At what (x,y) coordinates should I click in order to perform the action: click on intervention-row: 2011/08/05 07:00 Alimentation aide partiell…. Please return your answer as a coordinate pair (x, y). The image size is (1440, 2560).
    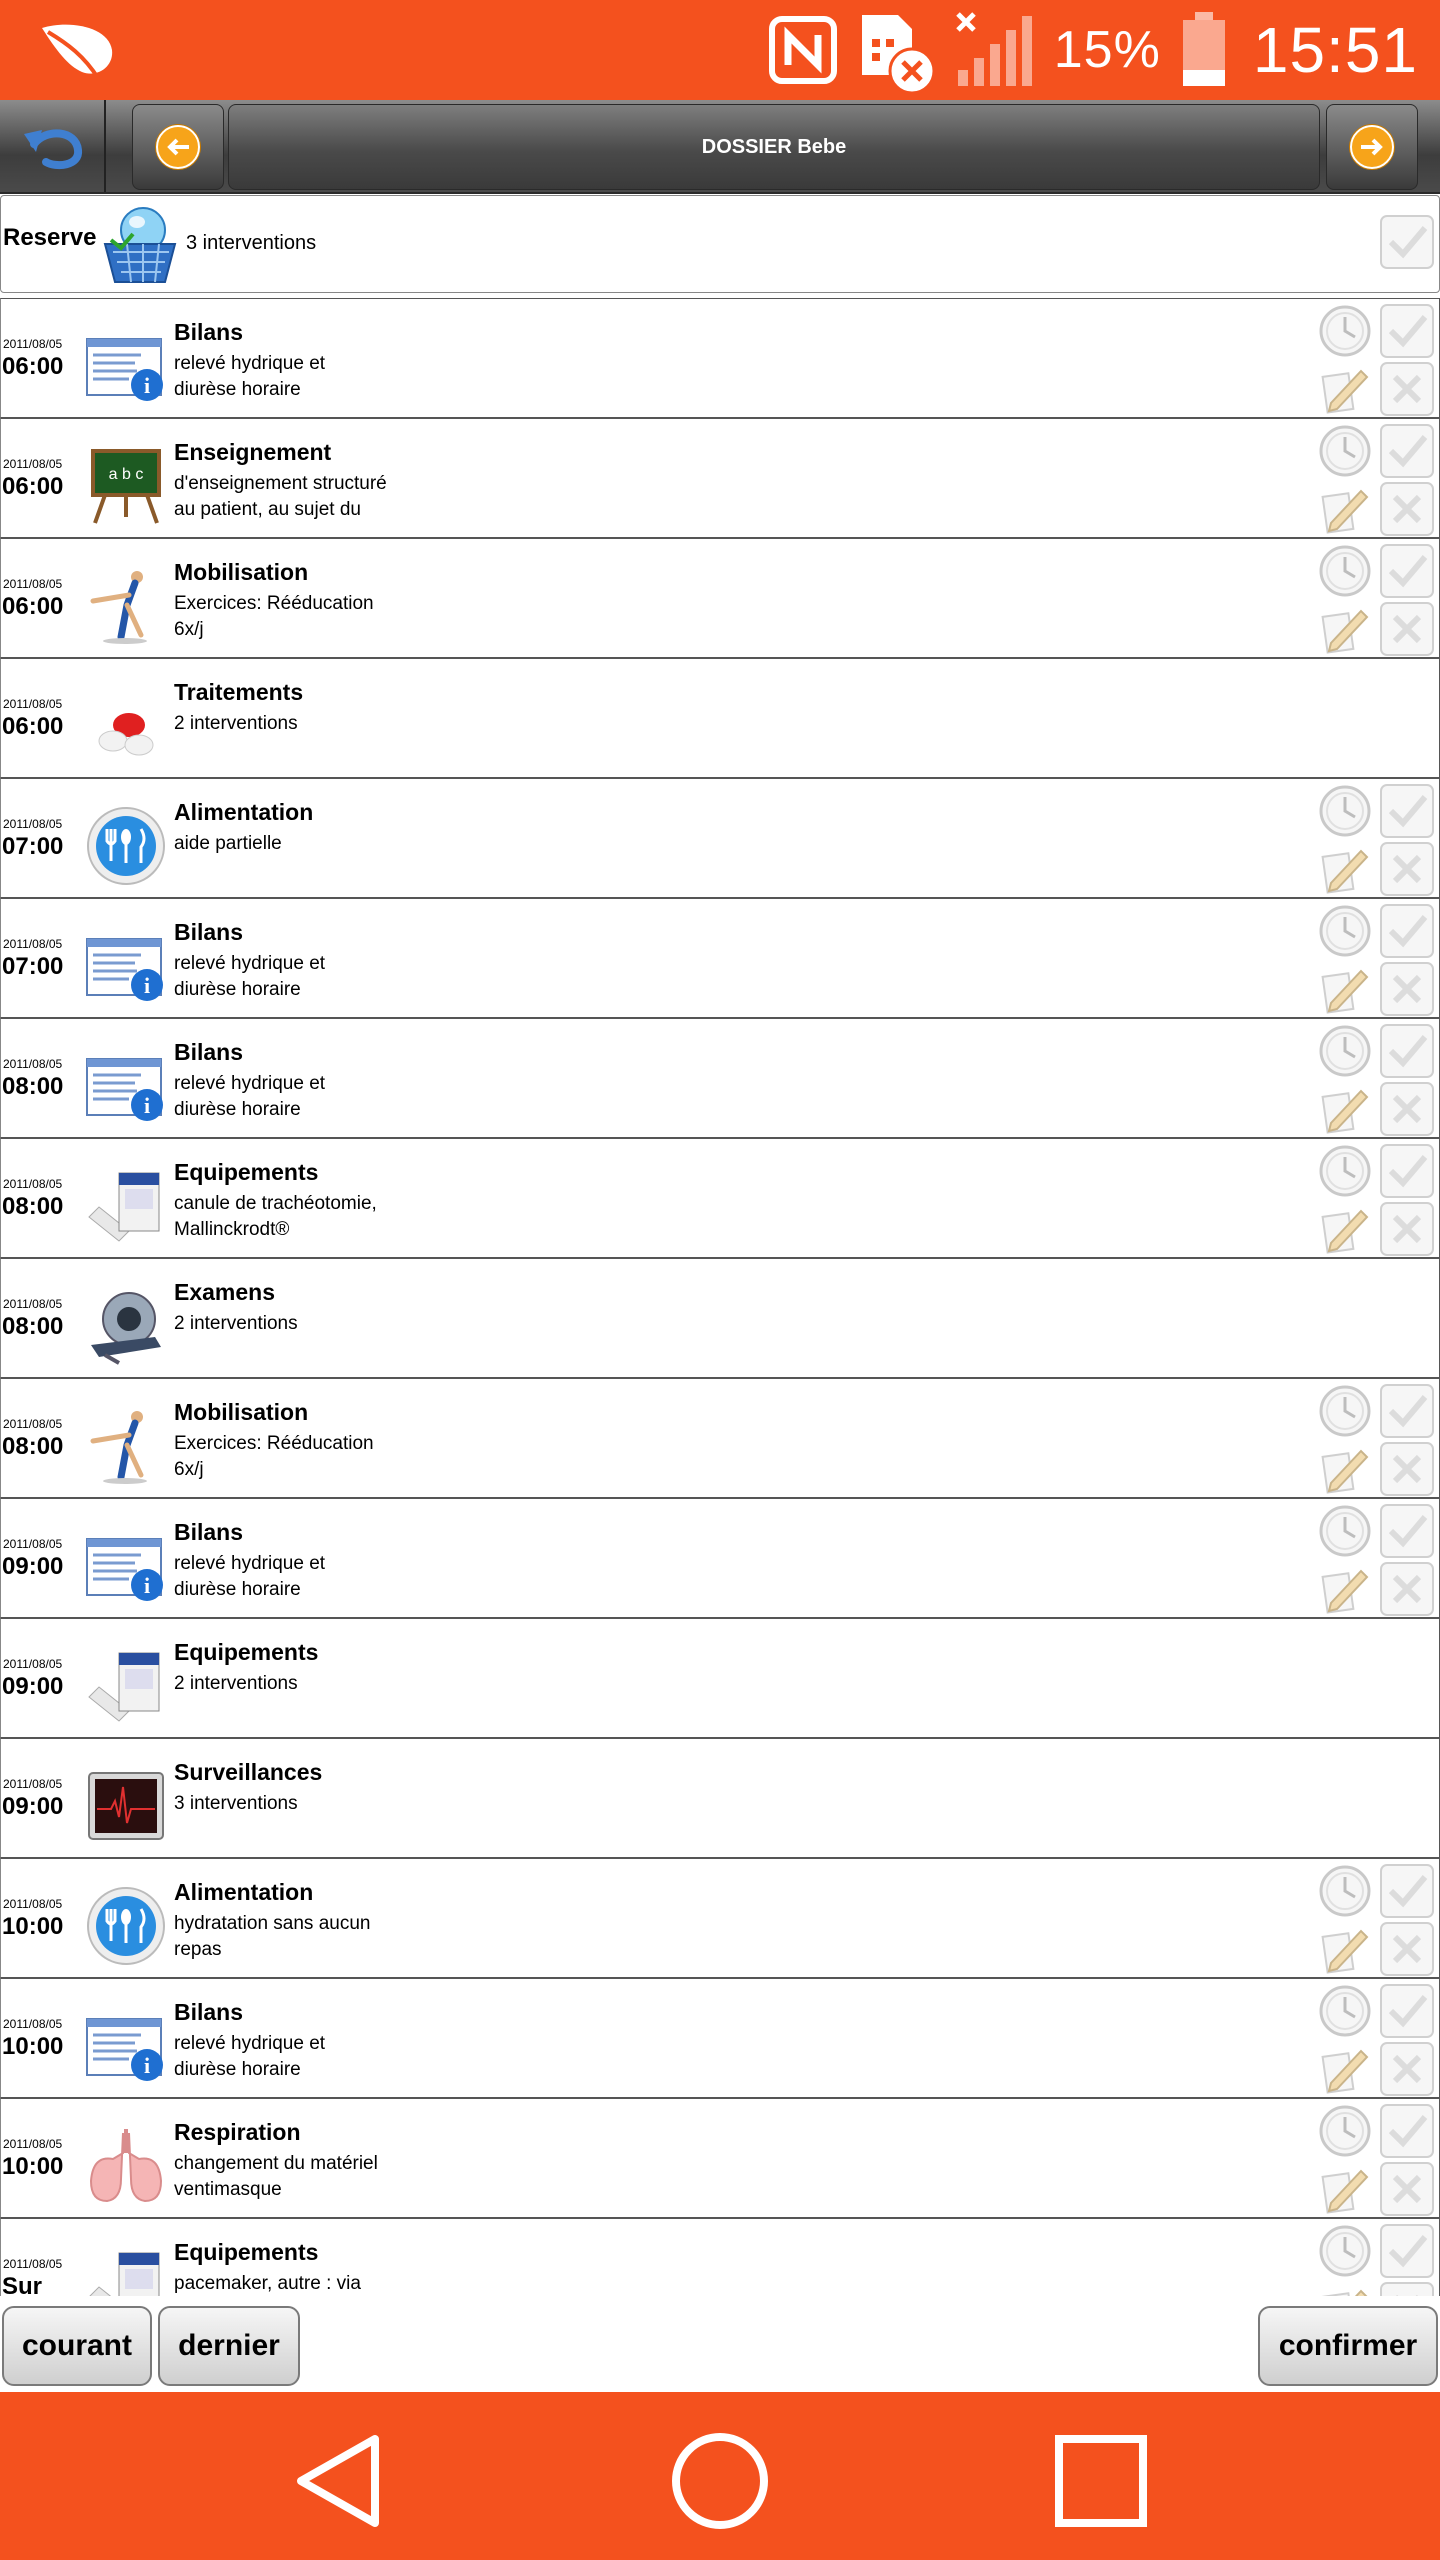
    Looking at the image, I should click on (720, 838).